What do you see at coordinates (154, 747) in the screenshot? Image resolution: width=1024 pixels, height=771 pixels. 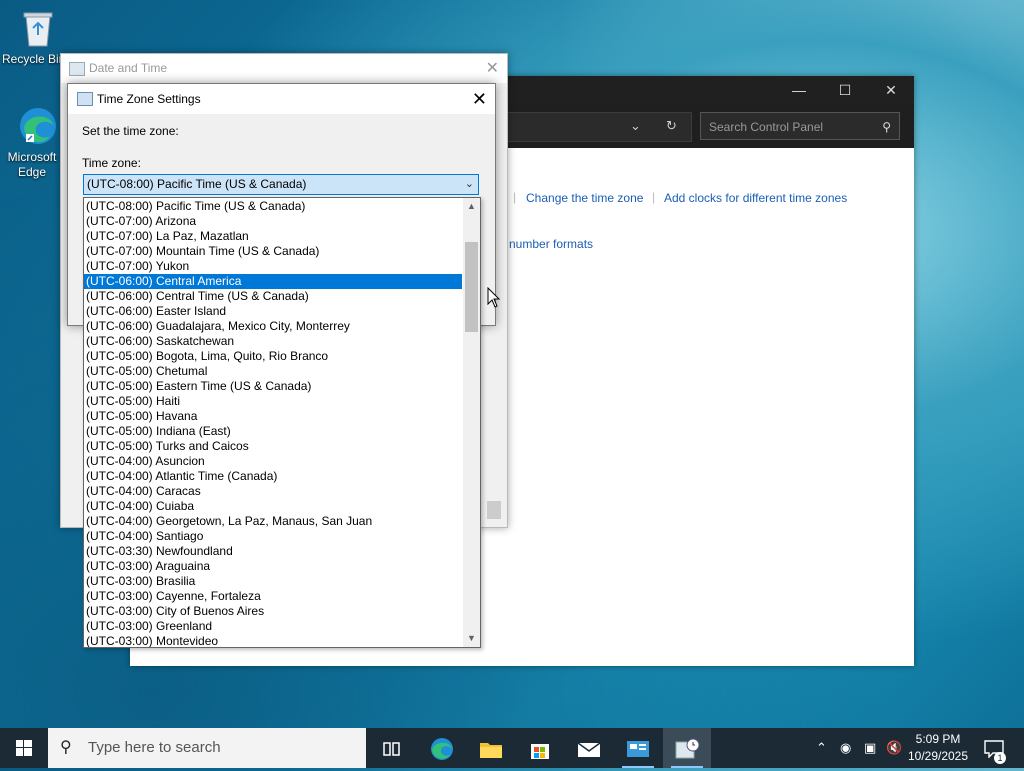 I see `search-placeholder: Type here to search` at bounding box center [154, 747].